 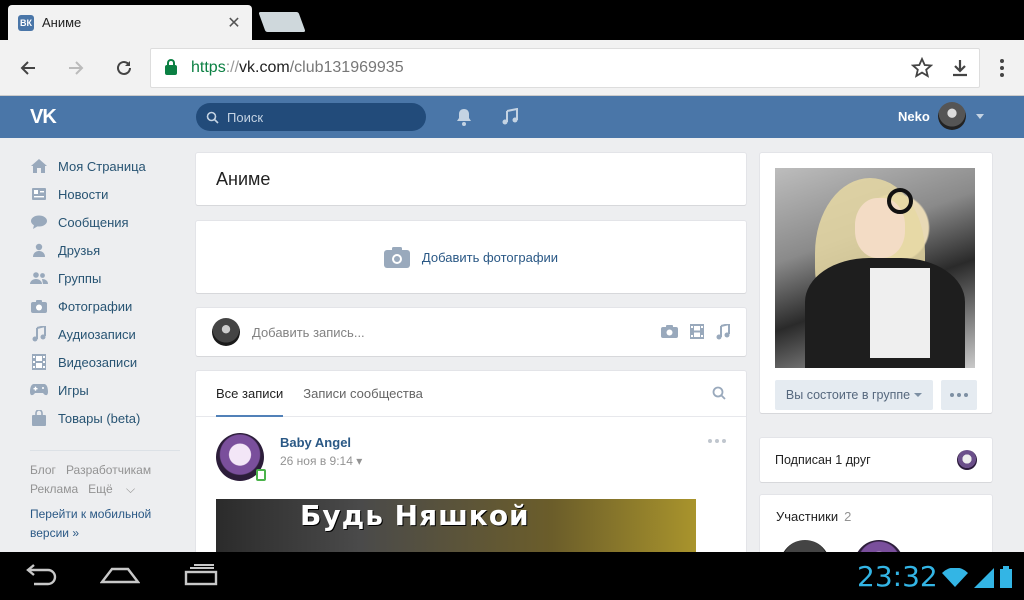 What do you see at coordinates (464, 117) in the screenshot?
I see `notifications-bell-icon` at bounding box center [464, 117].